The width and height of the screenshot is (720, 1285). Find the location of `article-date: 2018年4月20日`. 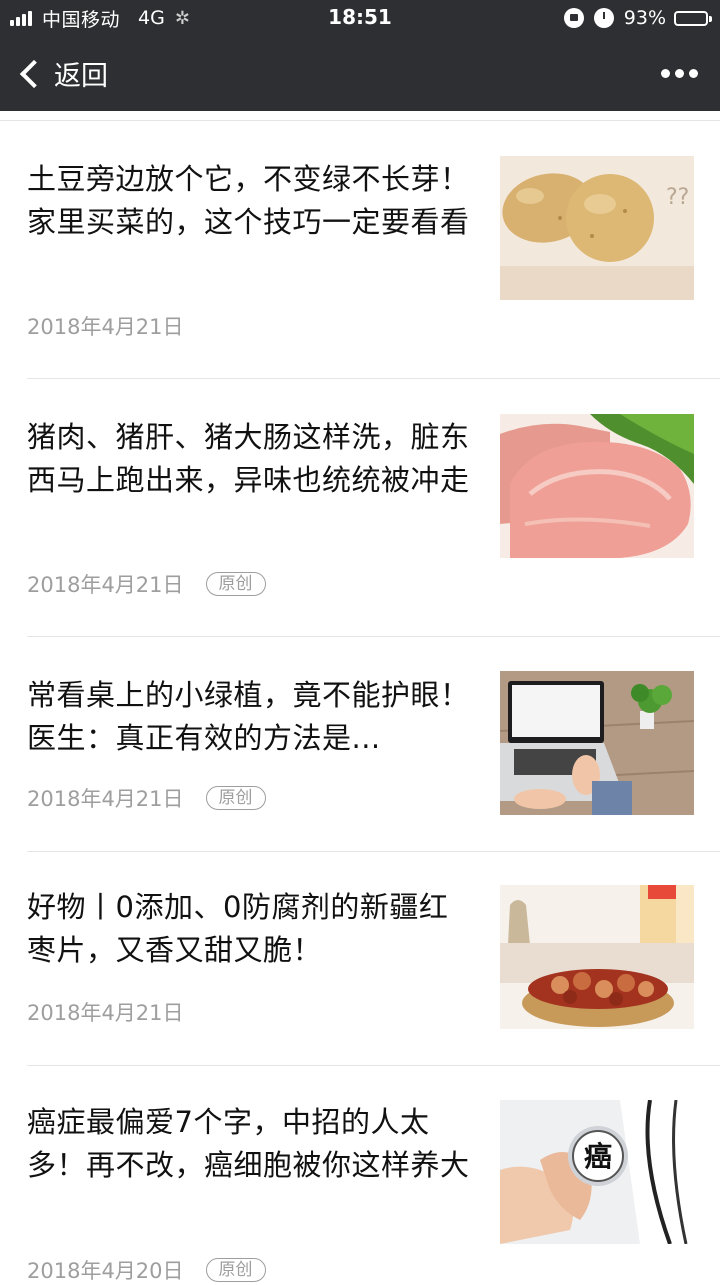

article-date: 2018年4月20日 is located at coordinates (105, 1271).